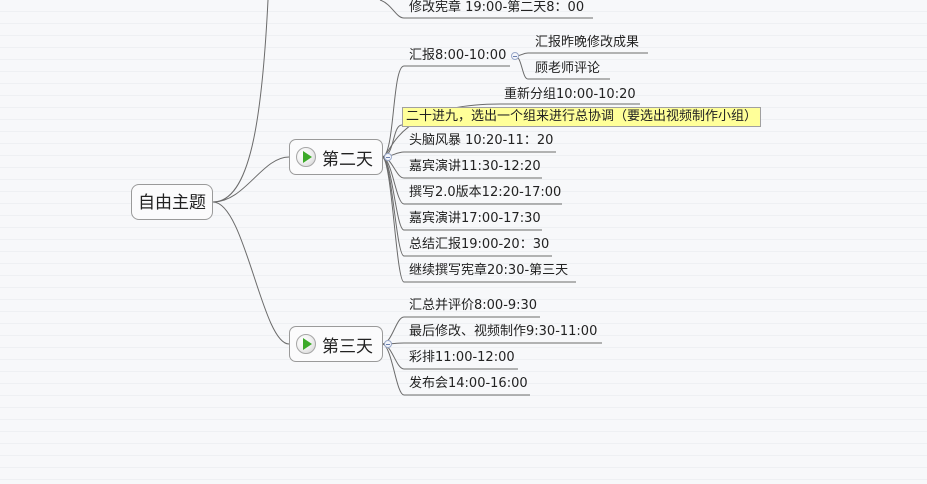 The image size is (927, 484). Describe the element at coordinates (582, 117) in the screenshot. I see `topic-note-highlight: 二十进九，选出一个组来进行总协调（要选出视频制作小组）` at that location.